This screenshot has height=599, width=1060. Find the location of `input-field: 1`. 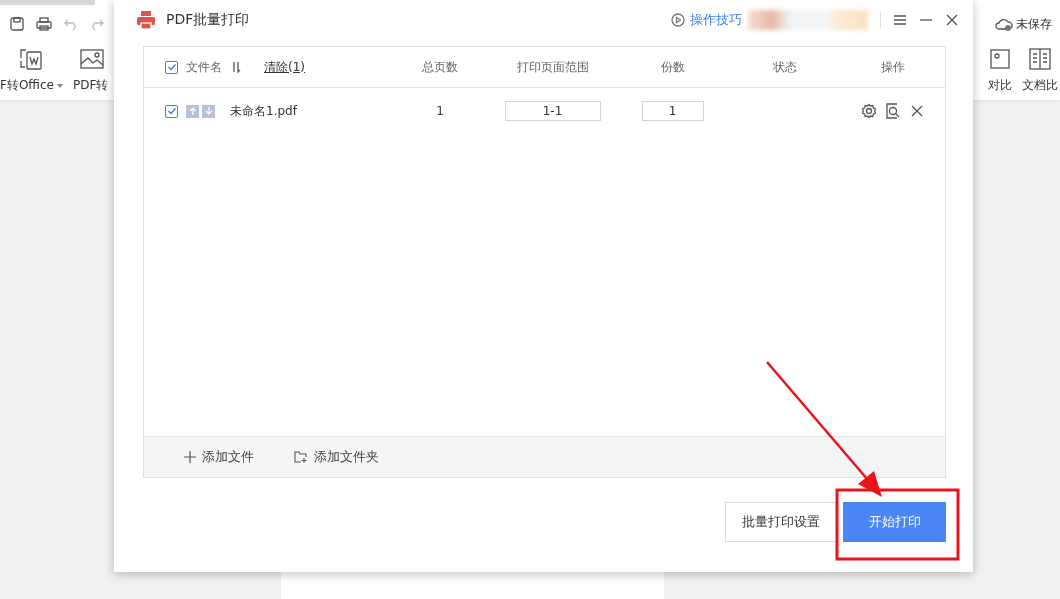

input-field: 1 is located at coordinates (672, 111).